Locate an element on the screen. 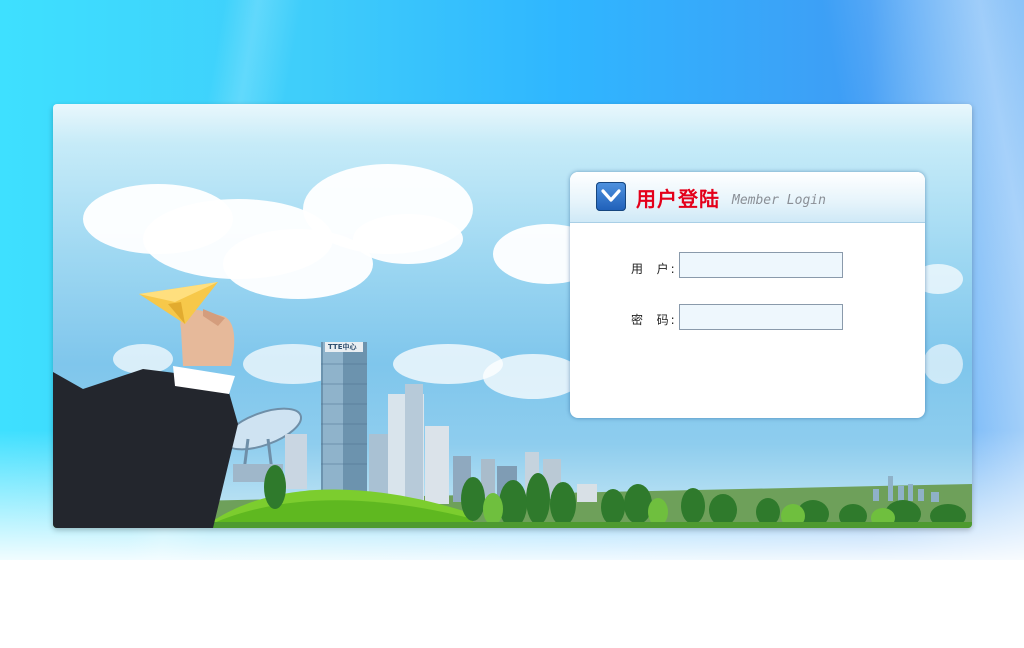  login-header: 用户登陆 Member Login is located at coordinates (747, 197).